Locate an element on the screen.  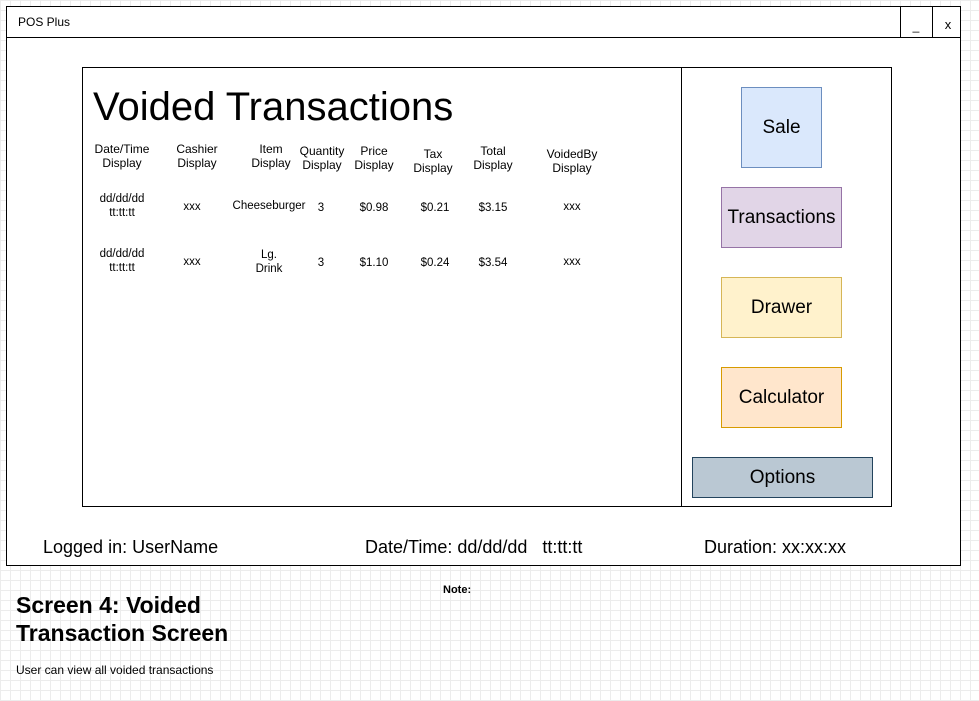
sale-button: Sale is located at coordinates (781, 127).